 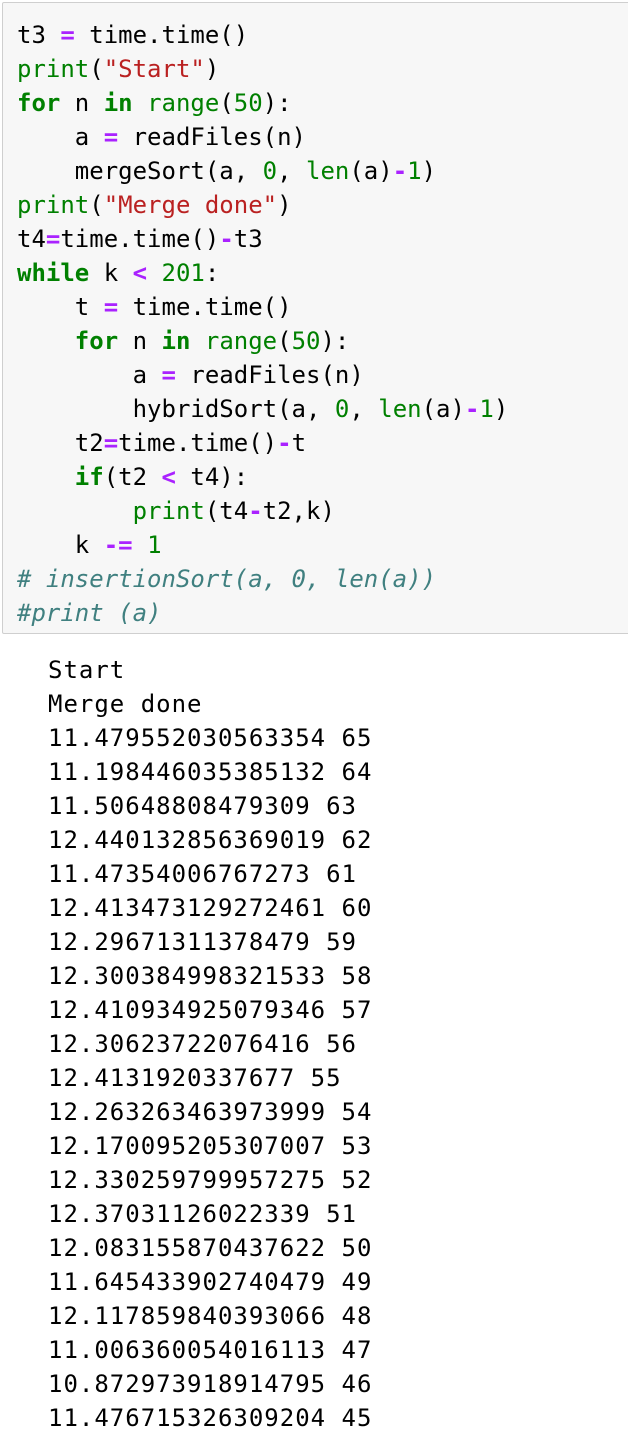 What do you see at coordinates (210, 1146) in the screenshot?
I see `output-line: 12.170095205307007 53` at bounding box center [210, 1146].